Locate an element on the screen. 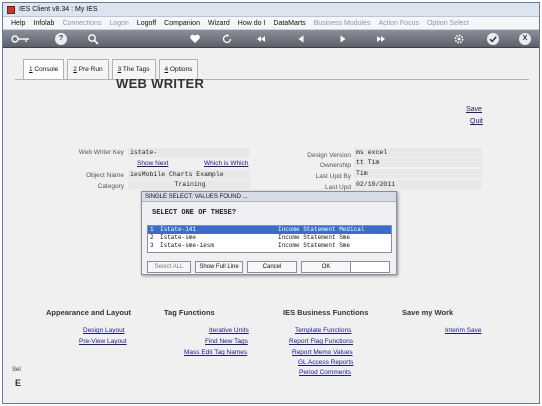 The height and width of the screenshot is (406, 542). last-upd-by-field: Tim is located at coordinates (418, 173).